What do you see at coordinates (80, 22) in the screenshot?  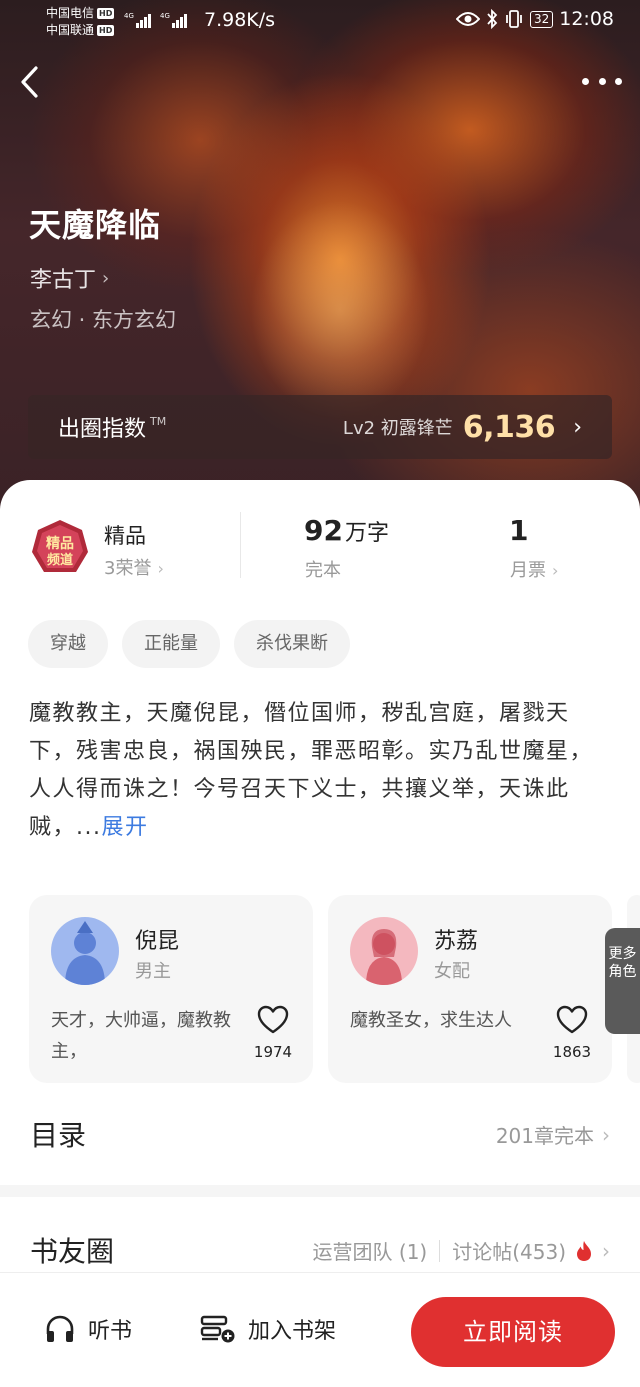 I see `carrier-info: 中国电信 HD 中国联通 HD` at bounding box center [80, 22].